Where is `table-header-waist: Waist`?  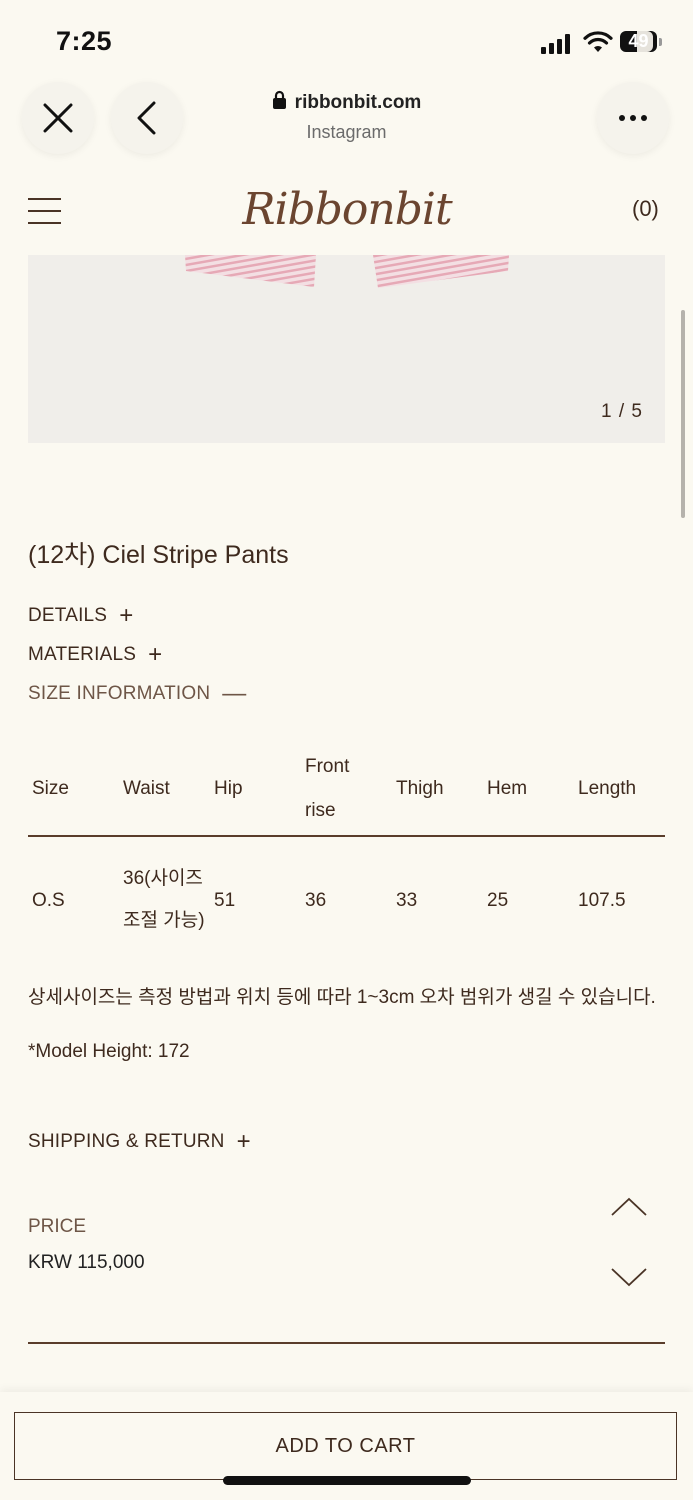 table-header-waist: Waist is located at coordinates (146, 788).